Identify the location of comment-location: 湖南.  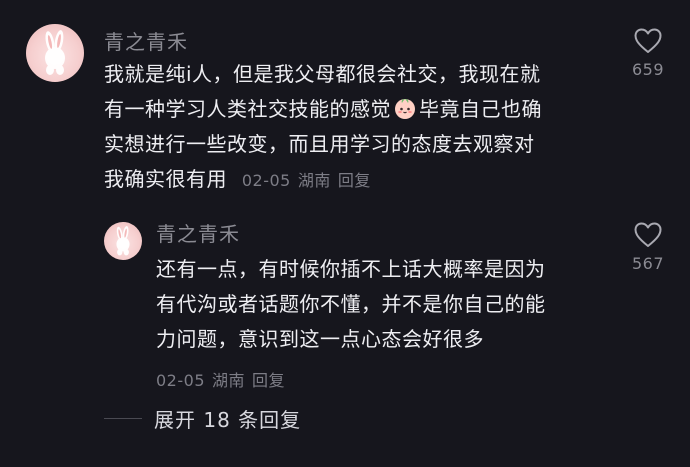
(314, 180).